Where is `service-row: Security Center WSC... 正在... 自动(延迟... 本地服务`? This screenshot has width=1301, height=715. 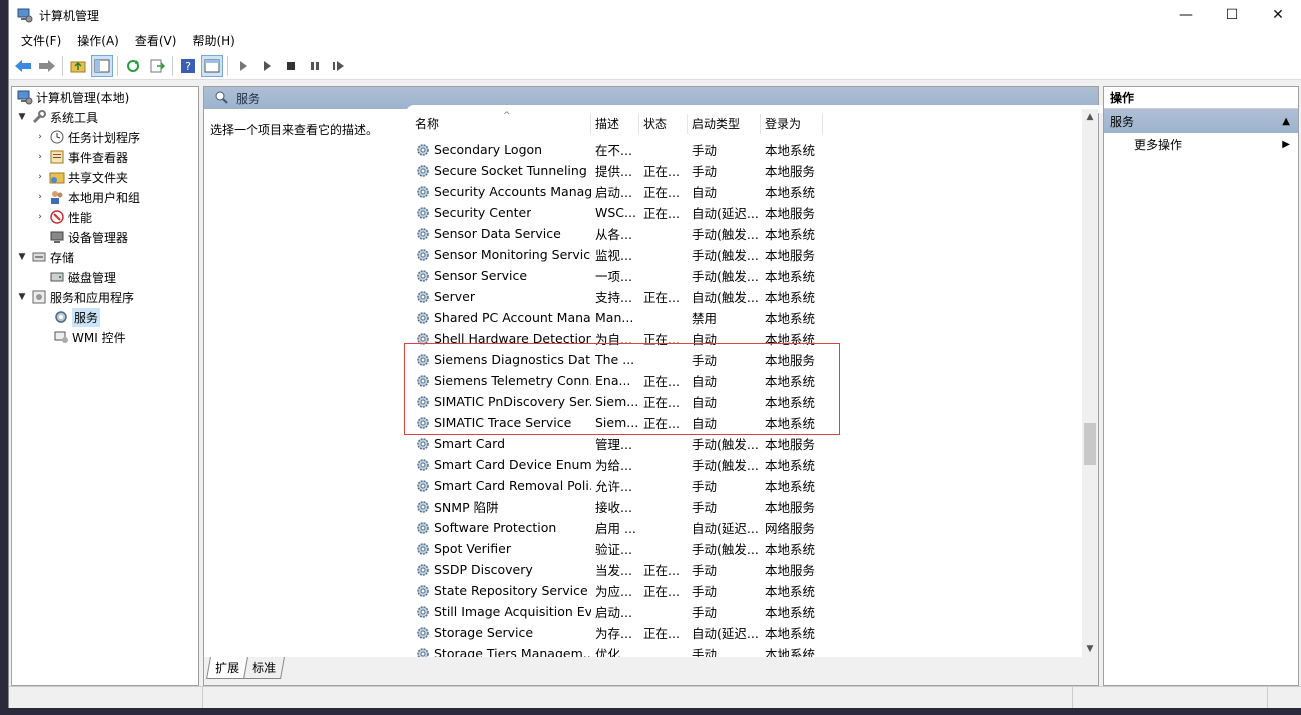
service-row: Security Center WSC... 正在... 自动(延迟... 本地服务 is located at coordinates (754, 212).